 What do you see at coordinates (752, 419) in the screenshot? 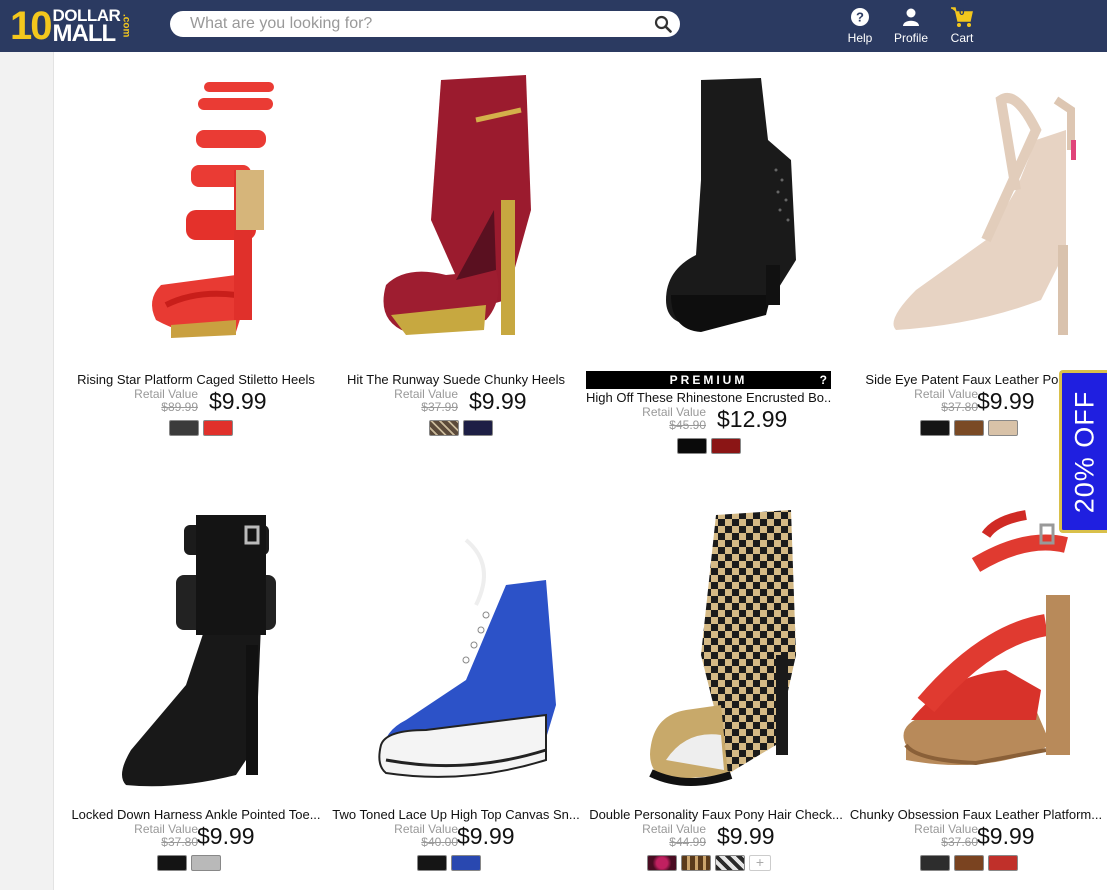
I see `sale-price: $12.99` at bounding box center [752, 419].